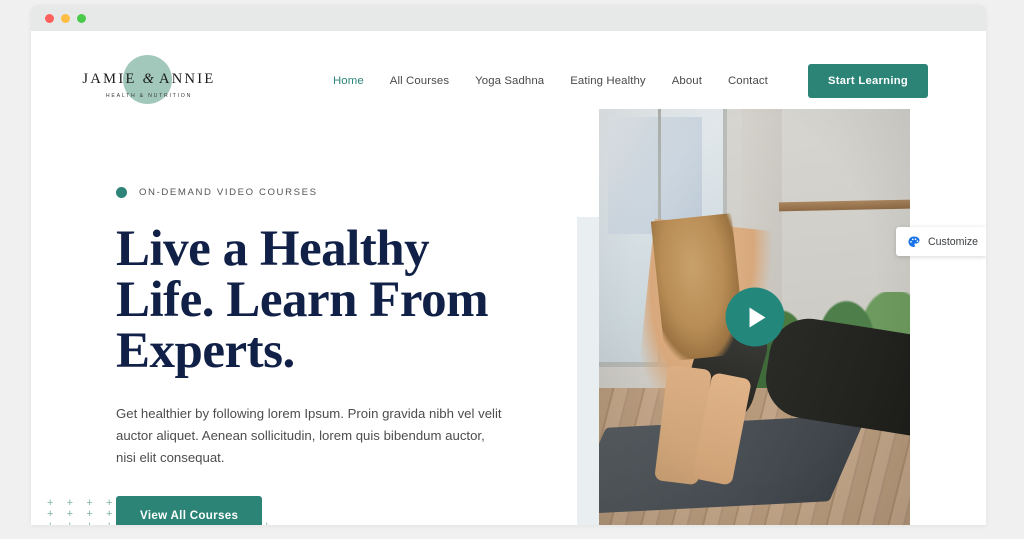 Image resolution: width=1024 pixels, height=539 pixels. I want to click on customize-button: Customize, so click(941, 241).